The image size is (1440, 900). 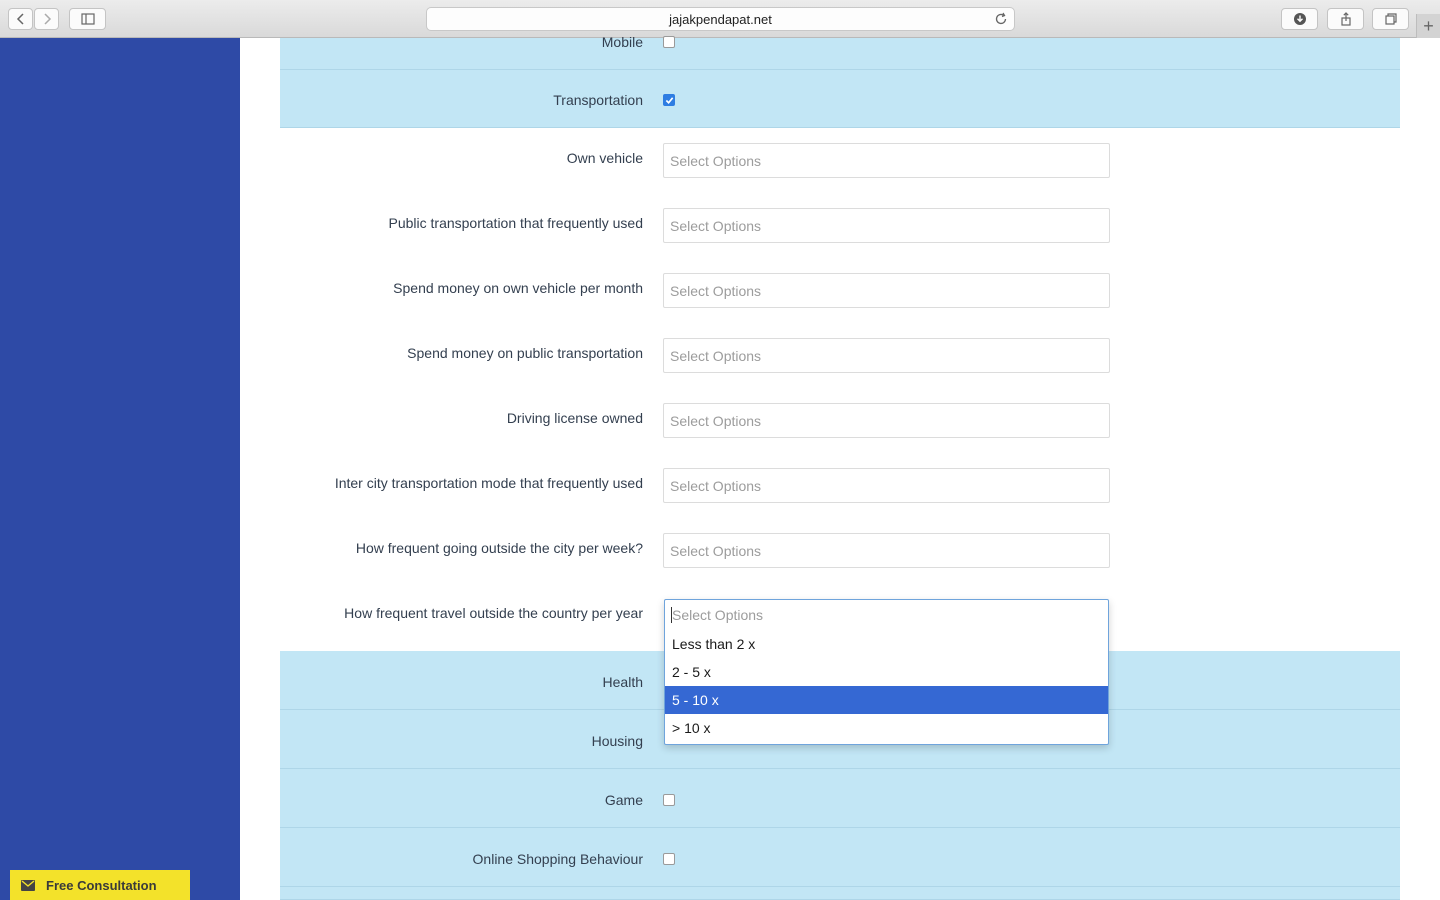 What do you see at coordinates (840, 857) in the screenshot?
I see `category-row-online-shopping: Online Shopping Behaviour` at bounding box center [840, 857].